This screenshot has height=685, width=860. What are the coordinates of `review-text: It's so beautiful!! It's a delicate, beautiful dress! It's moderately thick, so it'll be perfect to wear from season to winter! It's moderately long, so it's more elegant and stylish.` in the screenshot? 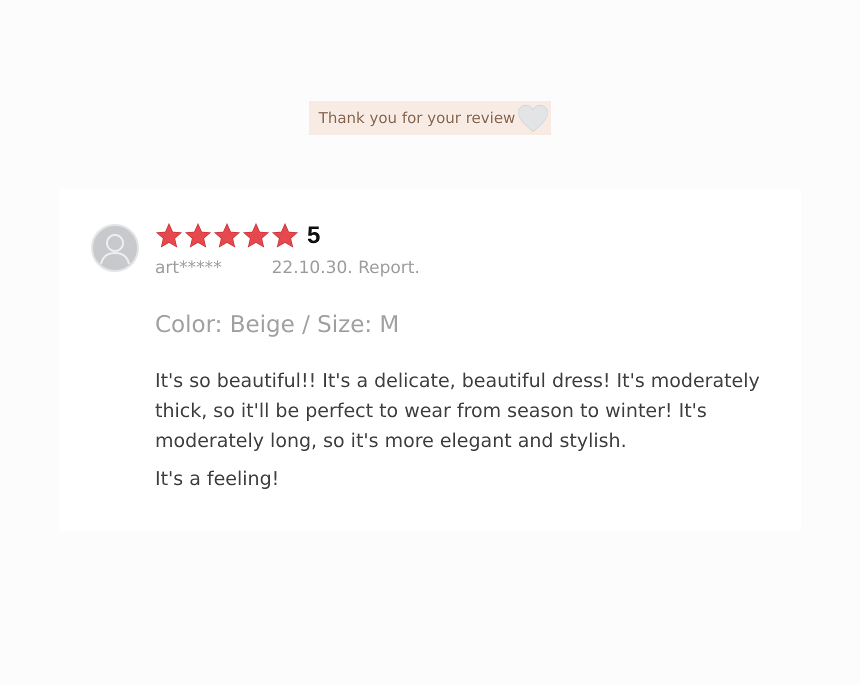 It's located at (458, 411).